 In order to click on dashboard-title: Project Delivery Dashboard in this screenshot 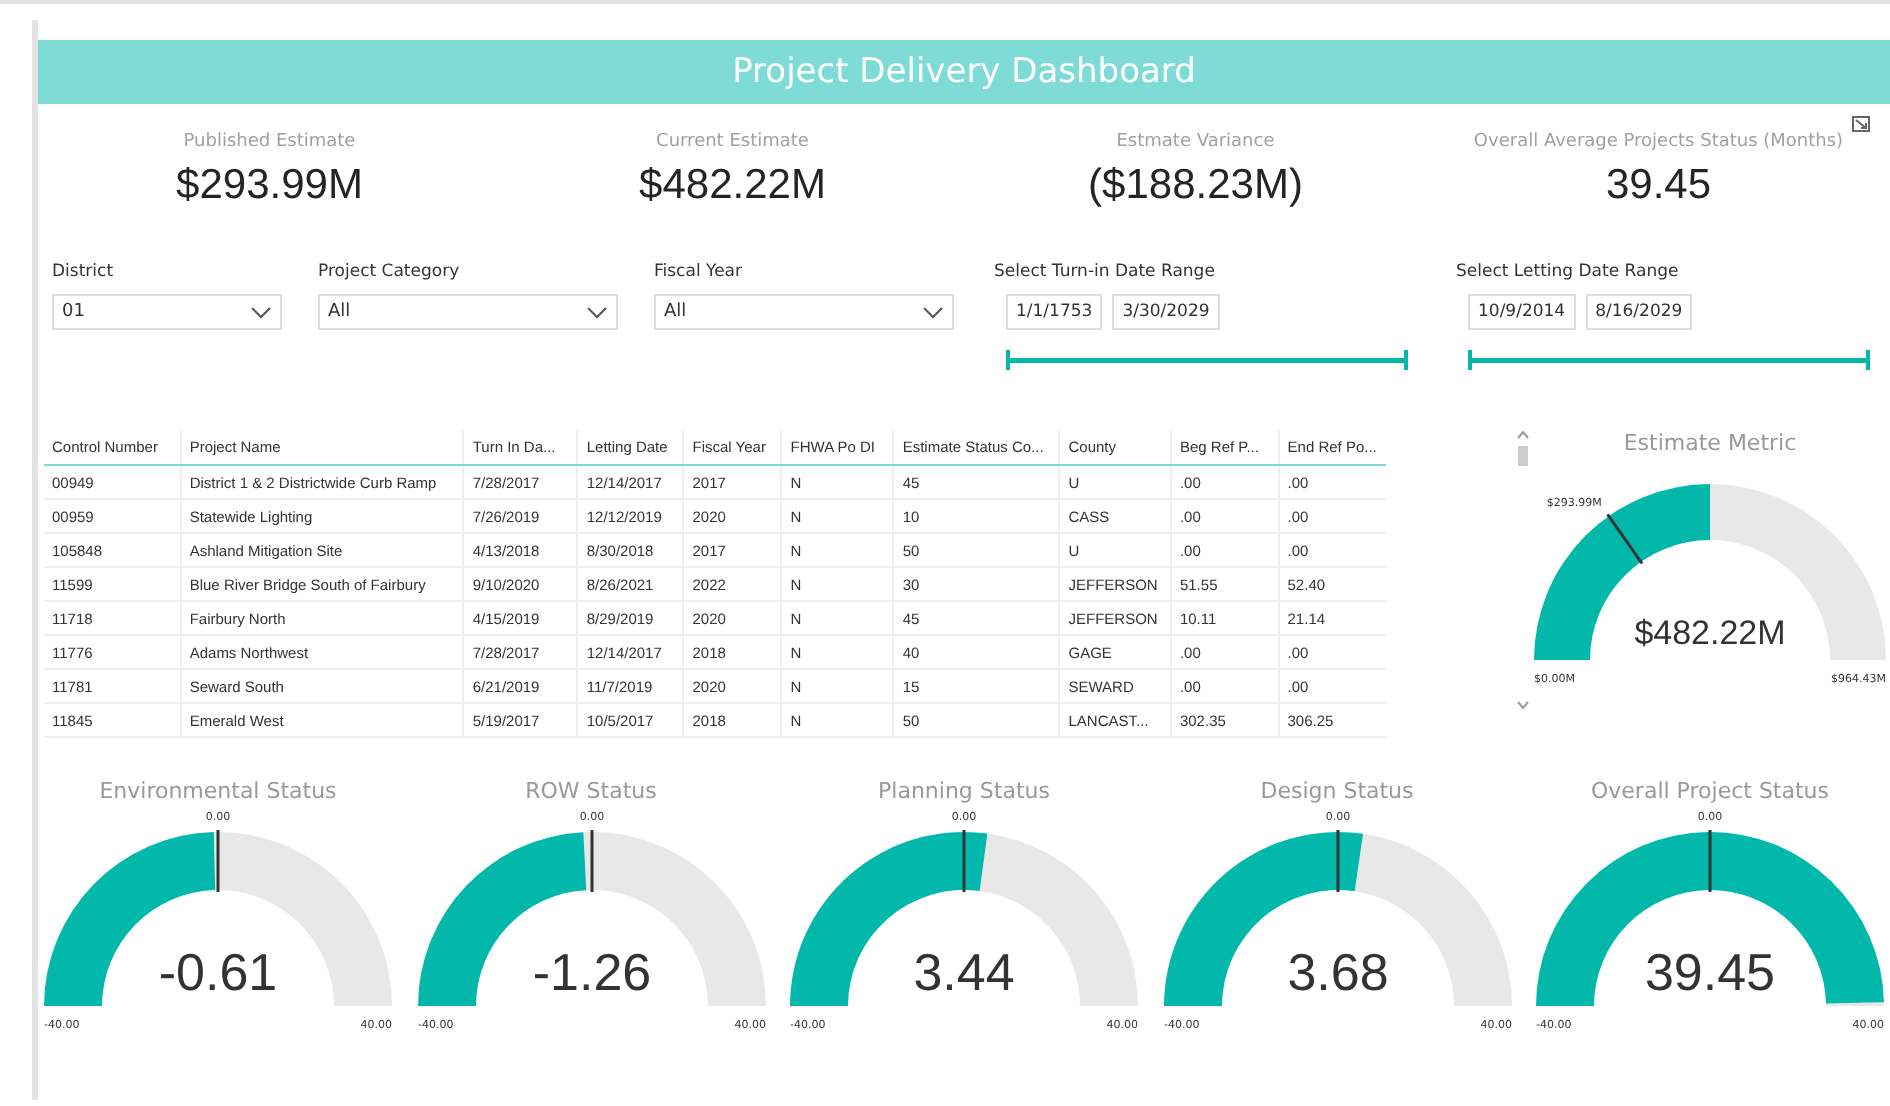, I will do `click(964, 72)`.